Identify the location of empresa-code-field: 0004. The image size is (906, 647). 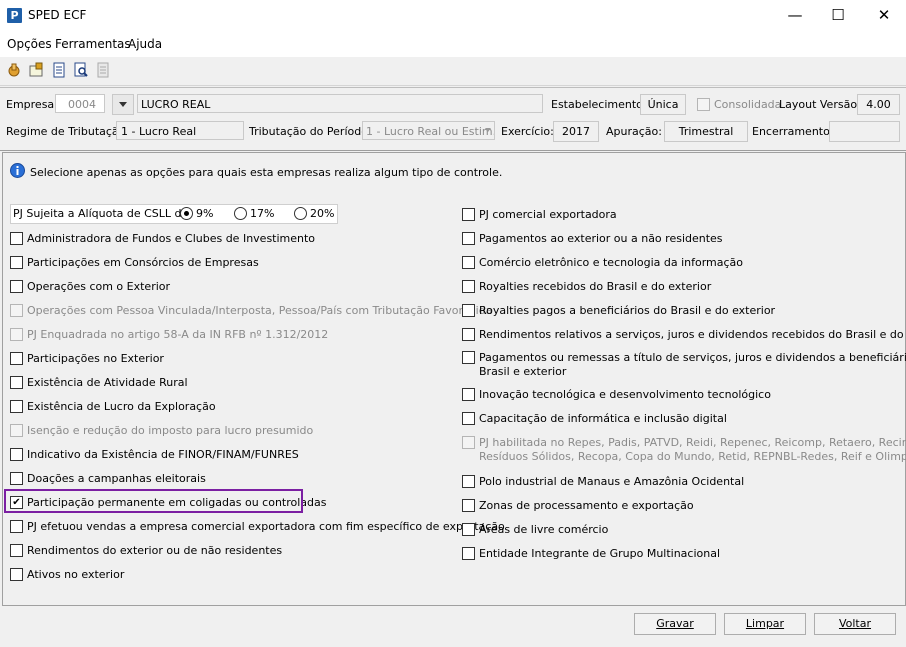
(80, 103).